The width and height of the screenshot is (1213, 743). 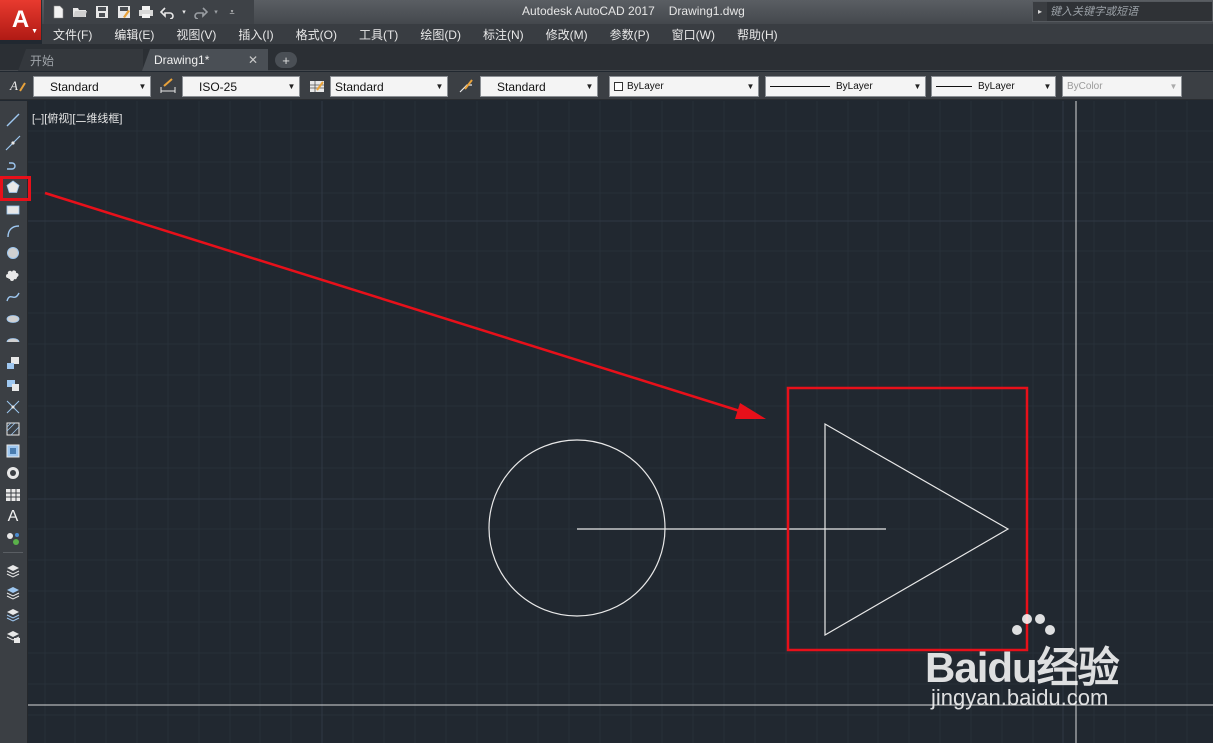 I want to click on multileader-style-select: Standard ▼, so click(x=539, y=86).